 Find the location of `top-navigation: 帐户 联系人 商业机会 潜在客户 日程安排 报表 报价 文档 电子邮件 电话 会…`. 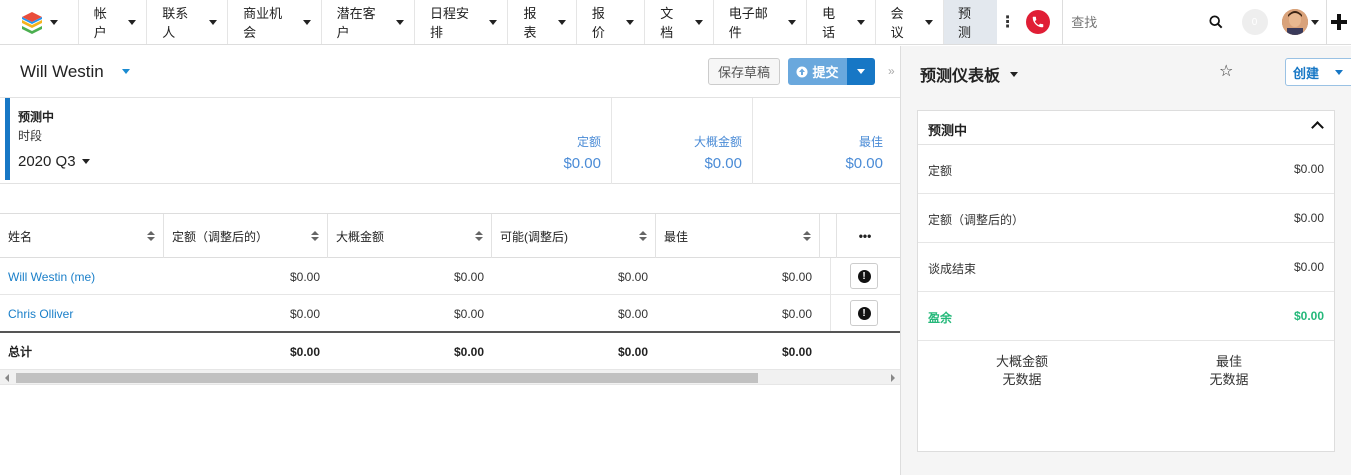

top-navigation: 帐户 联系人 商业机会 潜在客户 日程安排 报表 报价 文档 电子邮件 电话 会… is located at coordinates (675, 22).